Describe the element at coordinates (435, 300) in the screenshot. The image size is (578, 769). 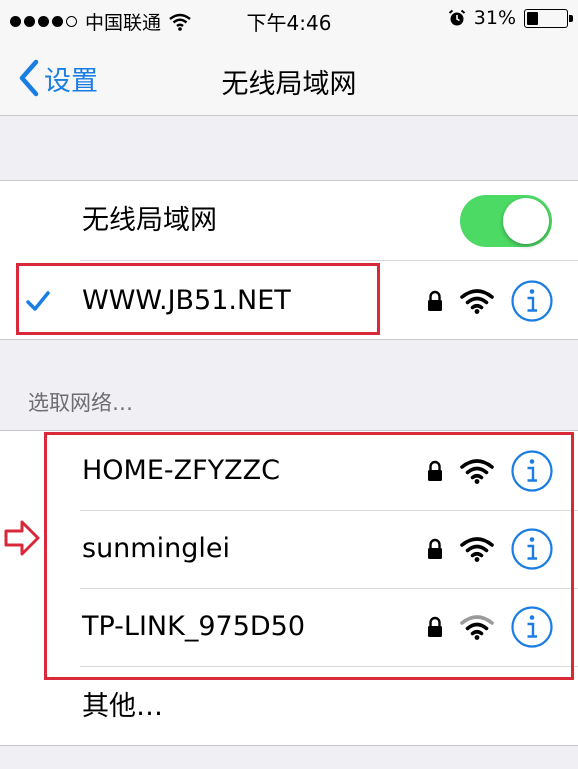
I see `lock-icon` at that location.